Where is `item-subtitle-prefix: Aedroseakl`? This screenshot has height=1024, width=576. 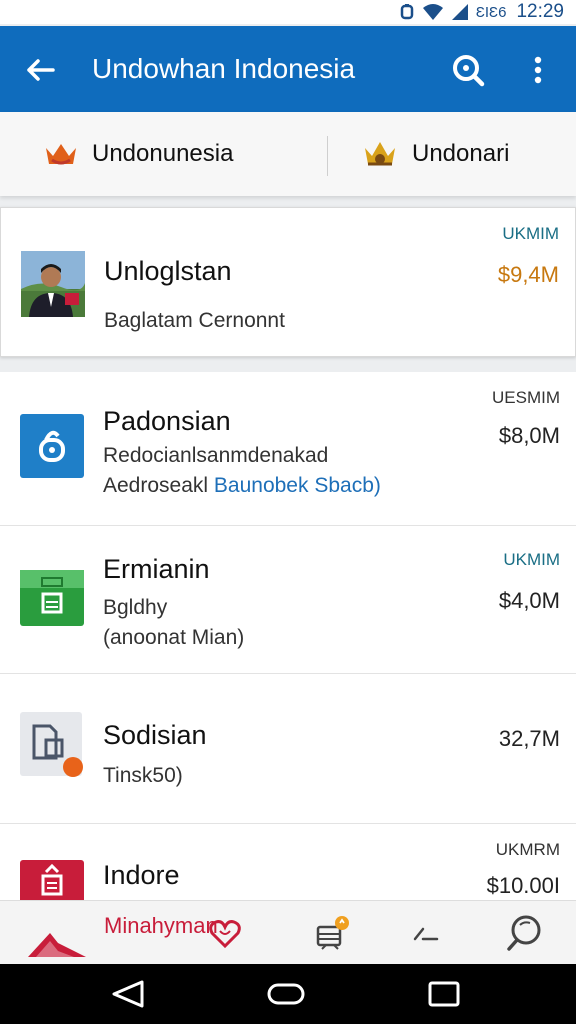
item-subtitle-prefix: Aedroseakl is located at coordinates (156, 485).